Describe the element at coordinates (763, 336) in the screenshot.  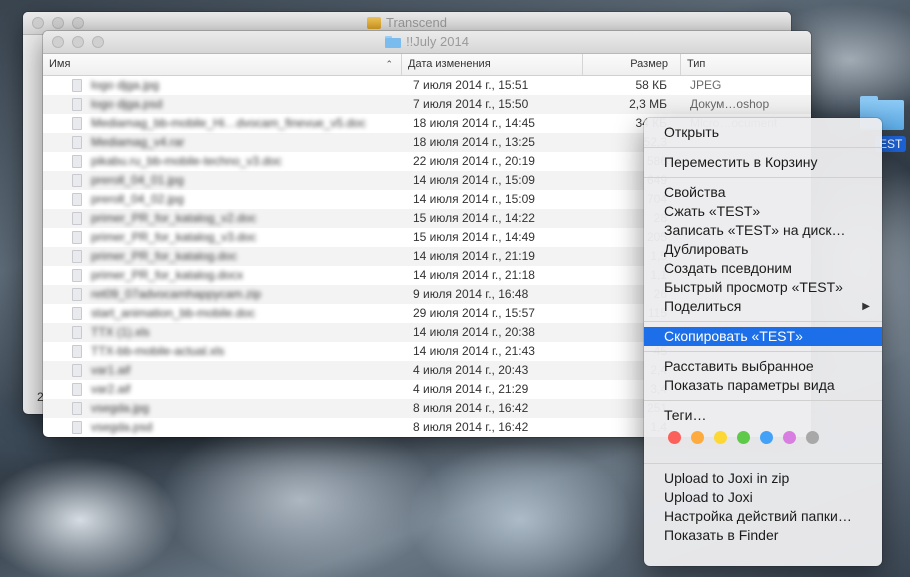
I see `menu-item: Скопировать «TEST»` at that location.